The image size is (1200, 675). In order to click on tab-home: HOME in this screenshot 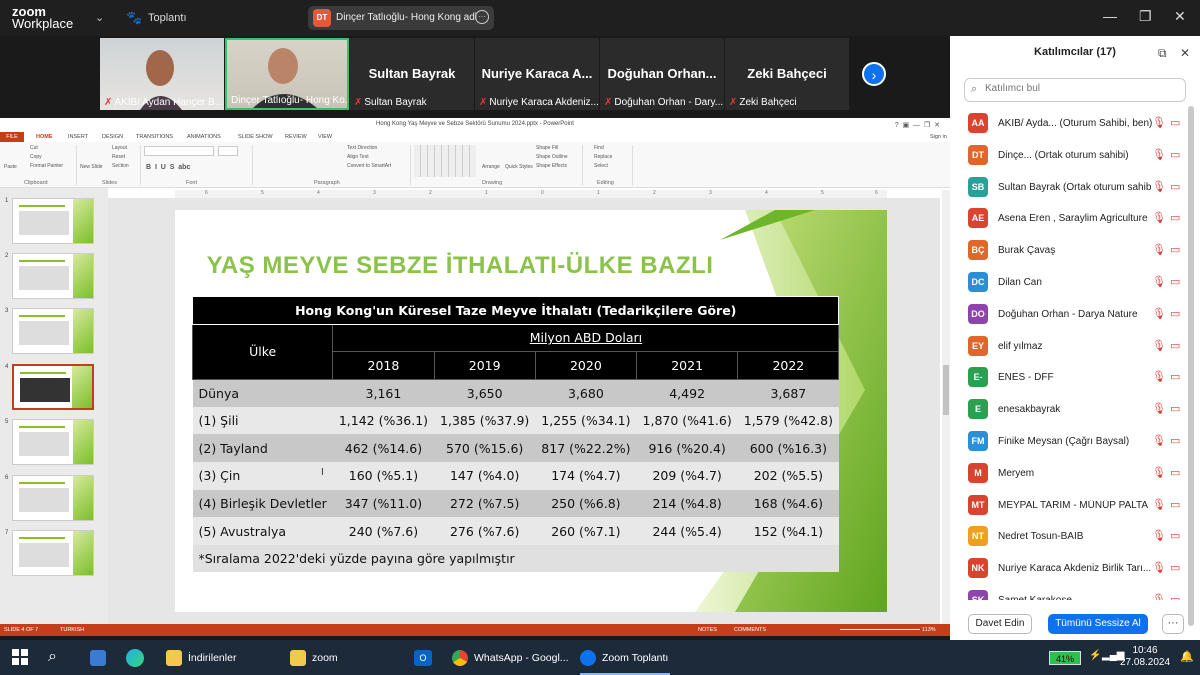, I will do `click(44, 137)`.